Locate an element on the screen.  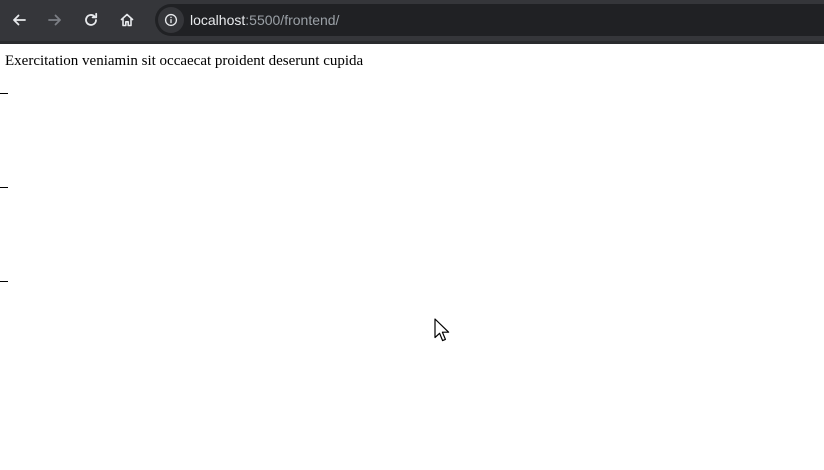
forward-button is located at coordinates (55, 20).